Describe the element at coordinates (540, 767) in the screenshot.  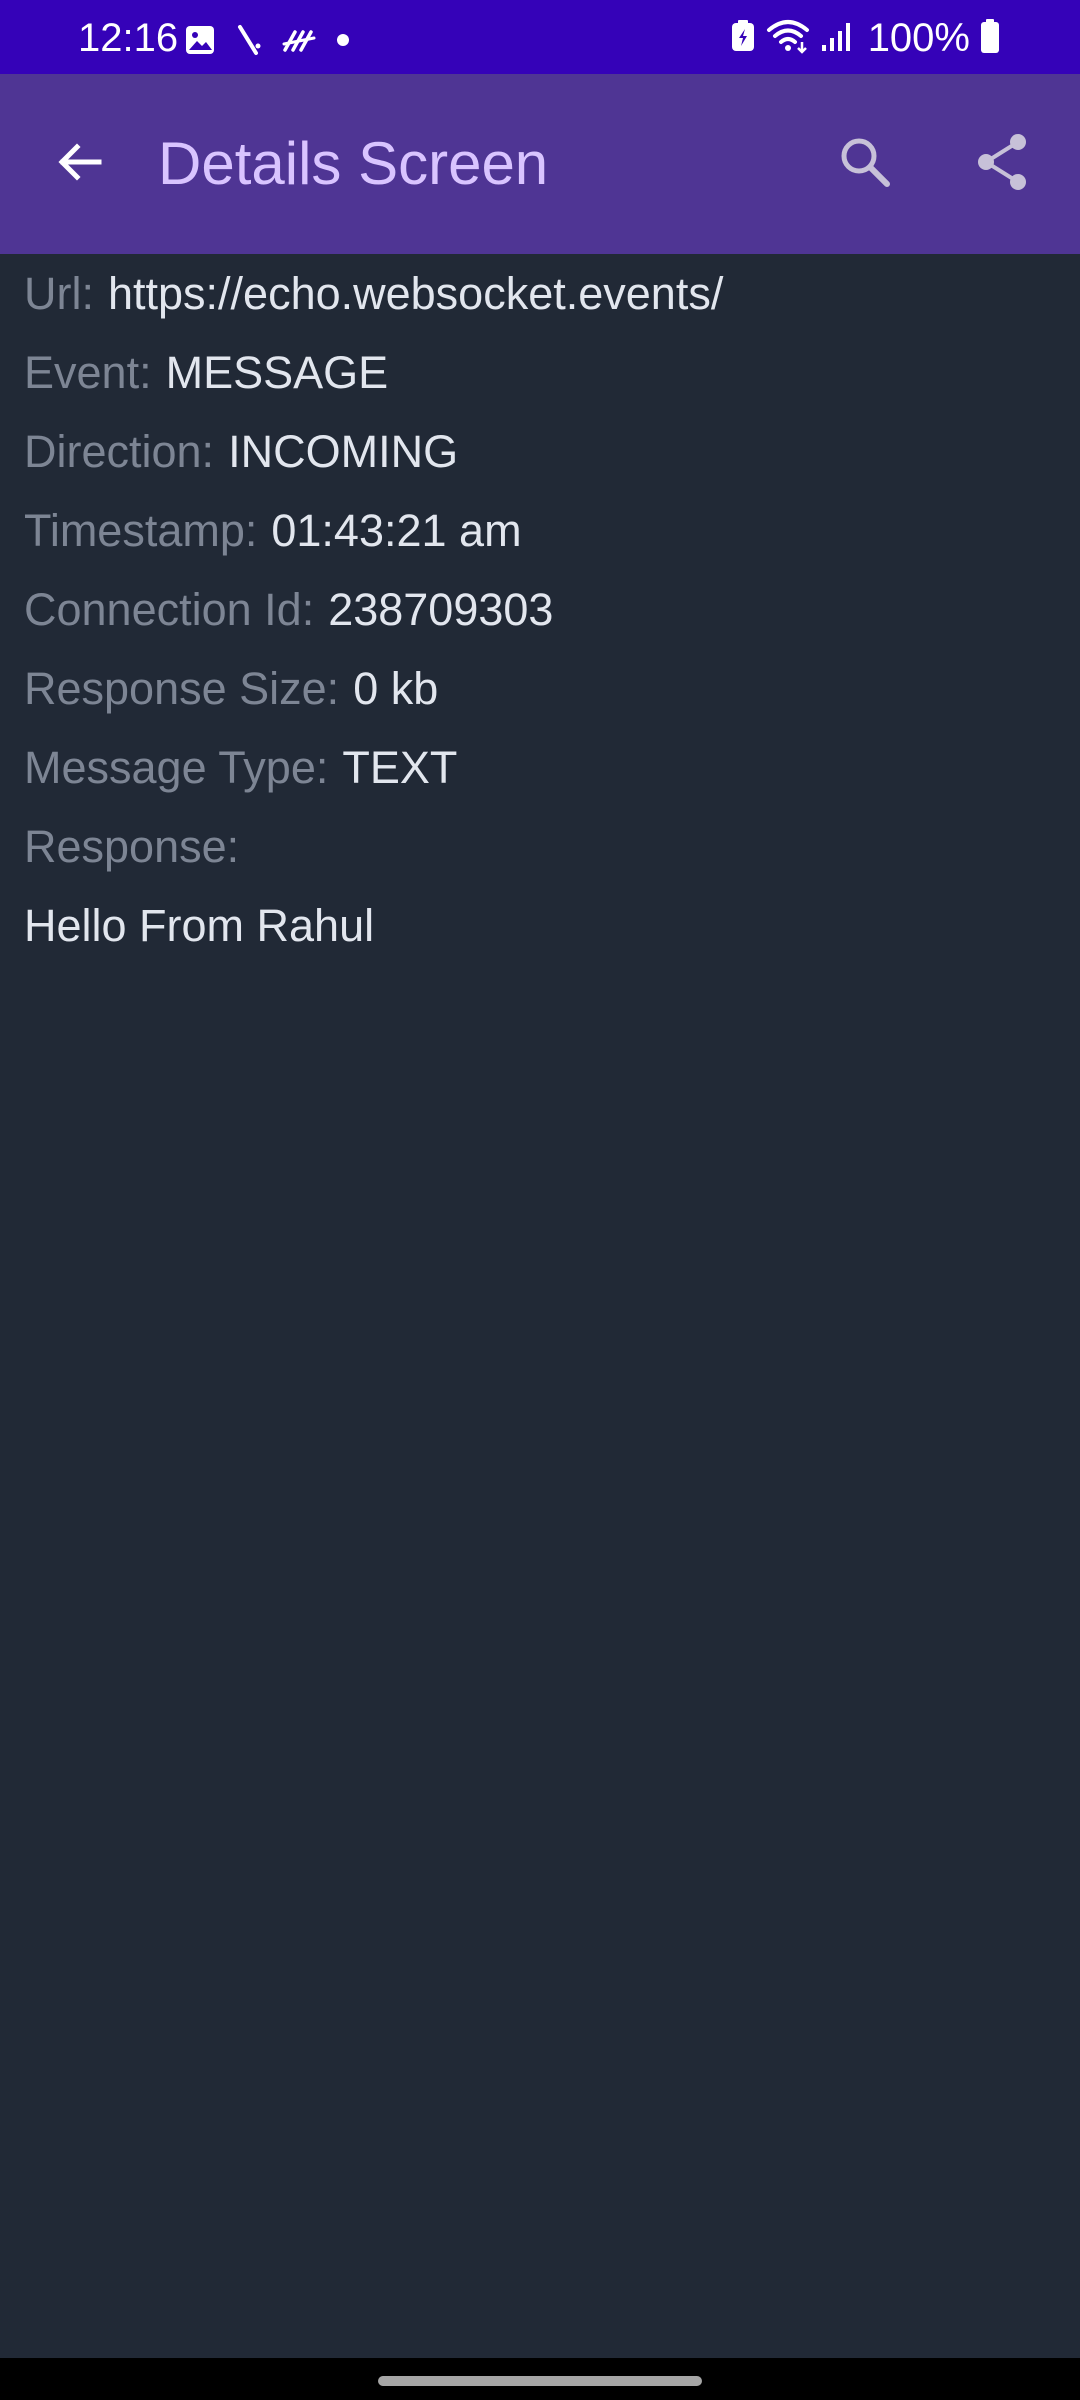
I see `detail-row-message-type: Message Type: TEXT` at that location.